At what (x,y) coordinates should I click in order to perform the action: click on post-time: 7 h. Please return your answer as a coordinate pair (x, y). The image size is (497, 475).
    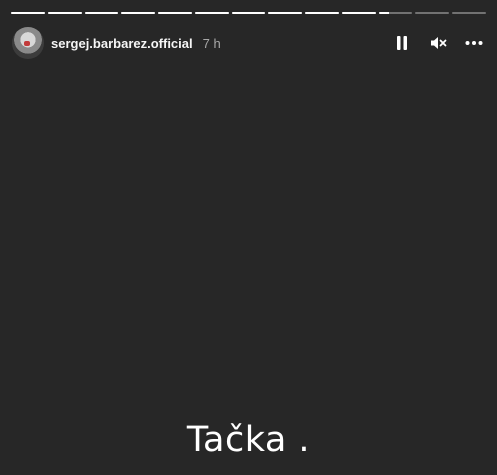
    Looking at the image, I should click on (211, 43).